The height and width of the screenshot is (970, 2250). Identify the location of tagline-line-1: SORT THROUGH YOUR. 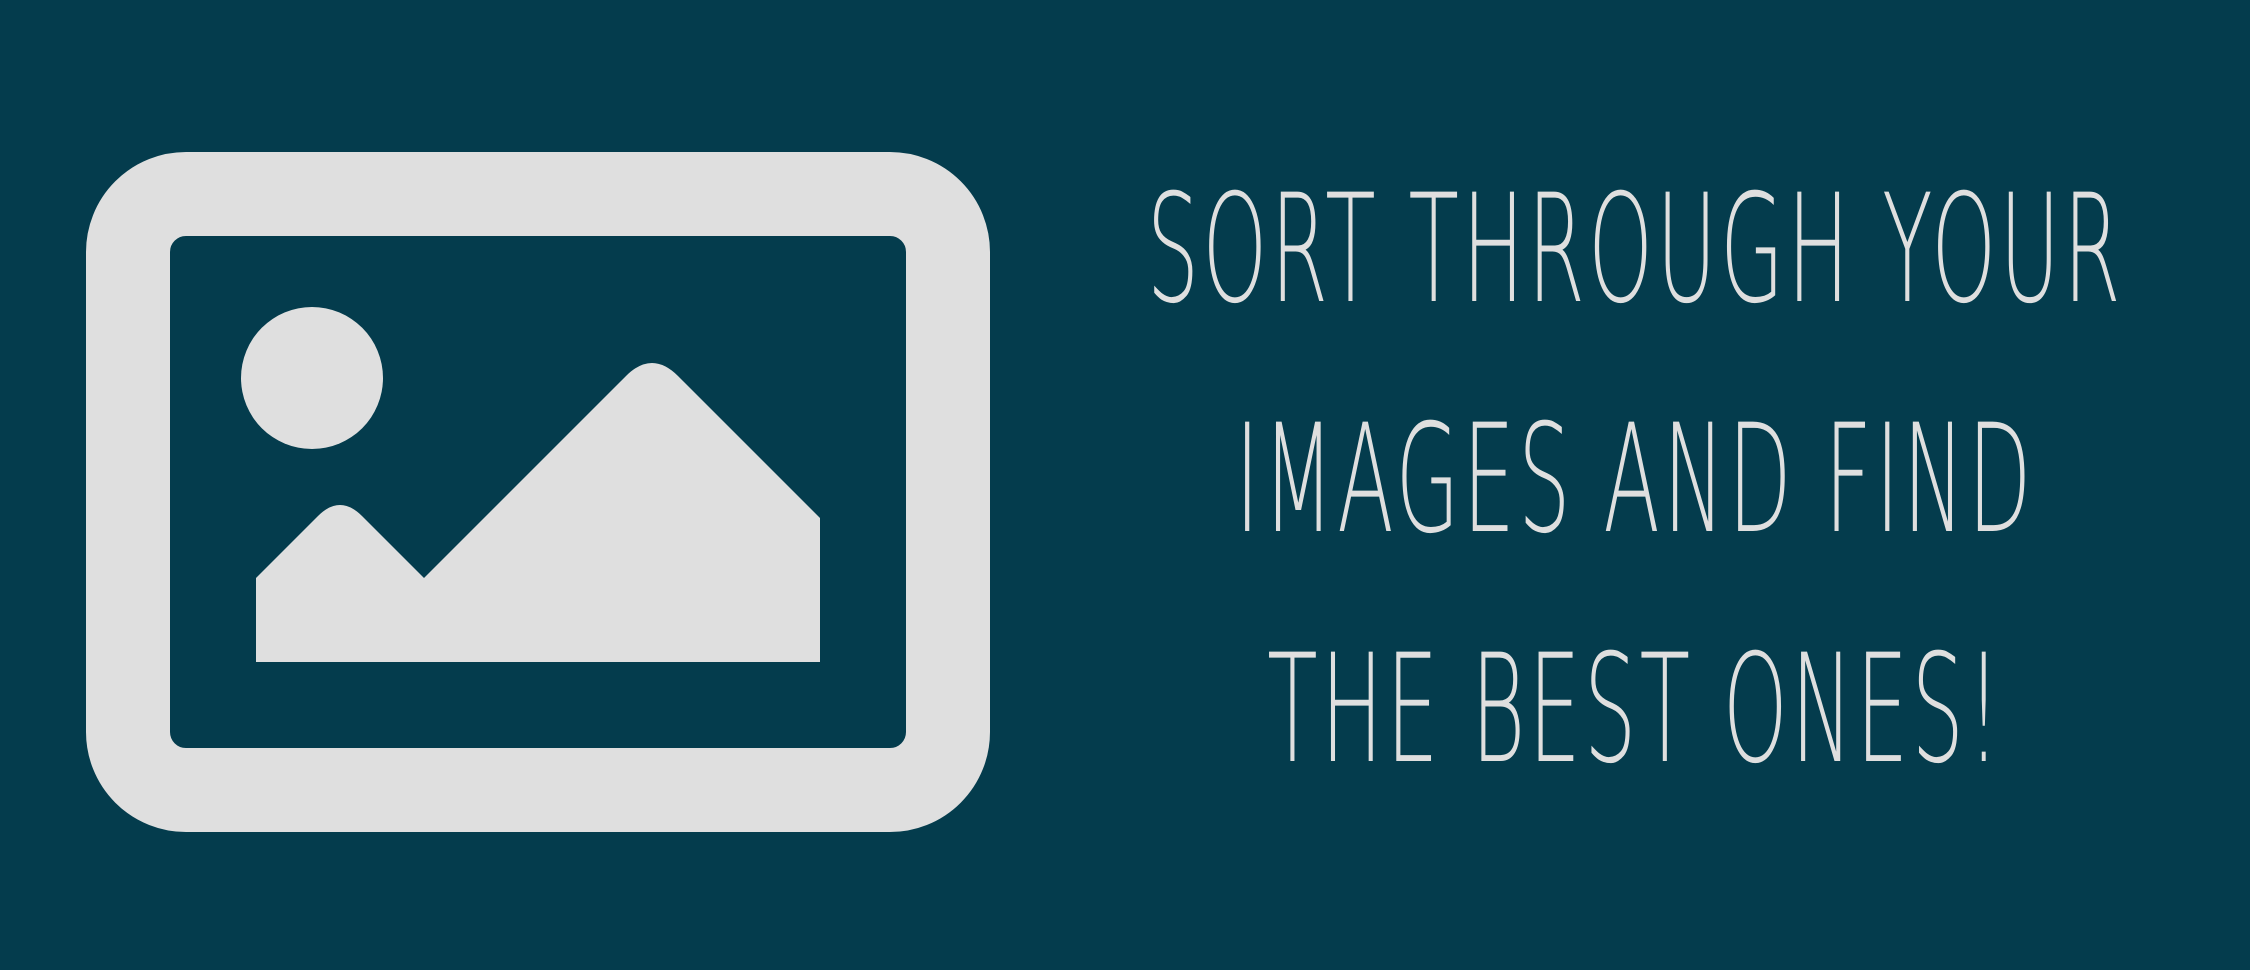
(1635, 250).